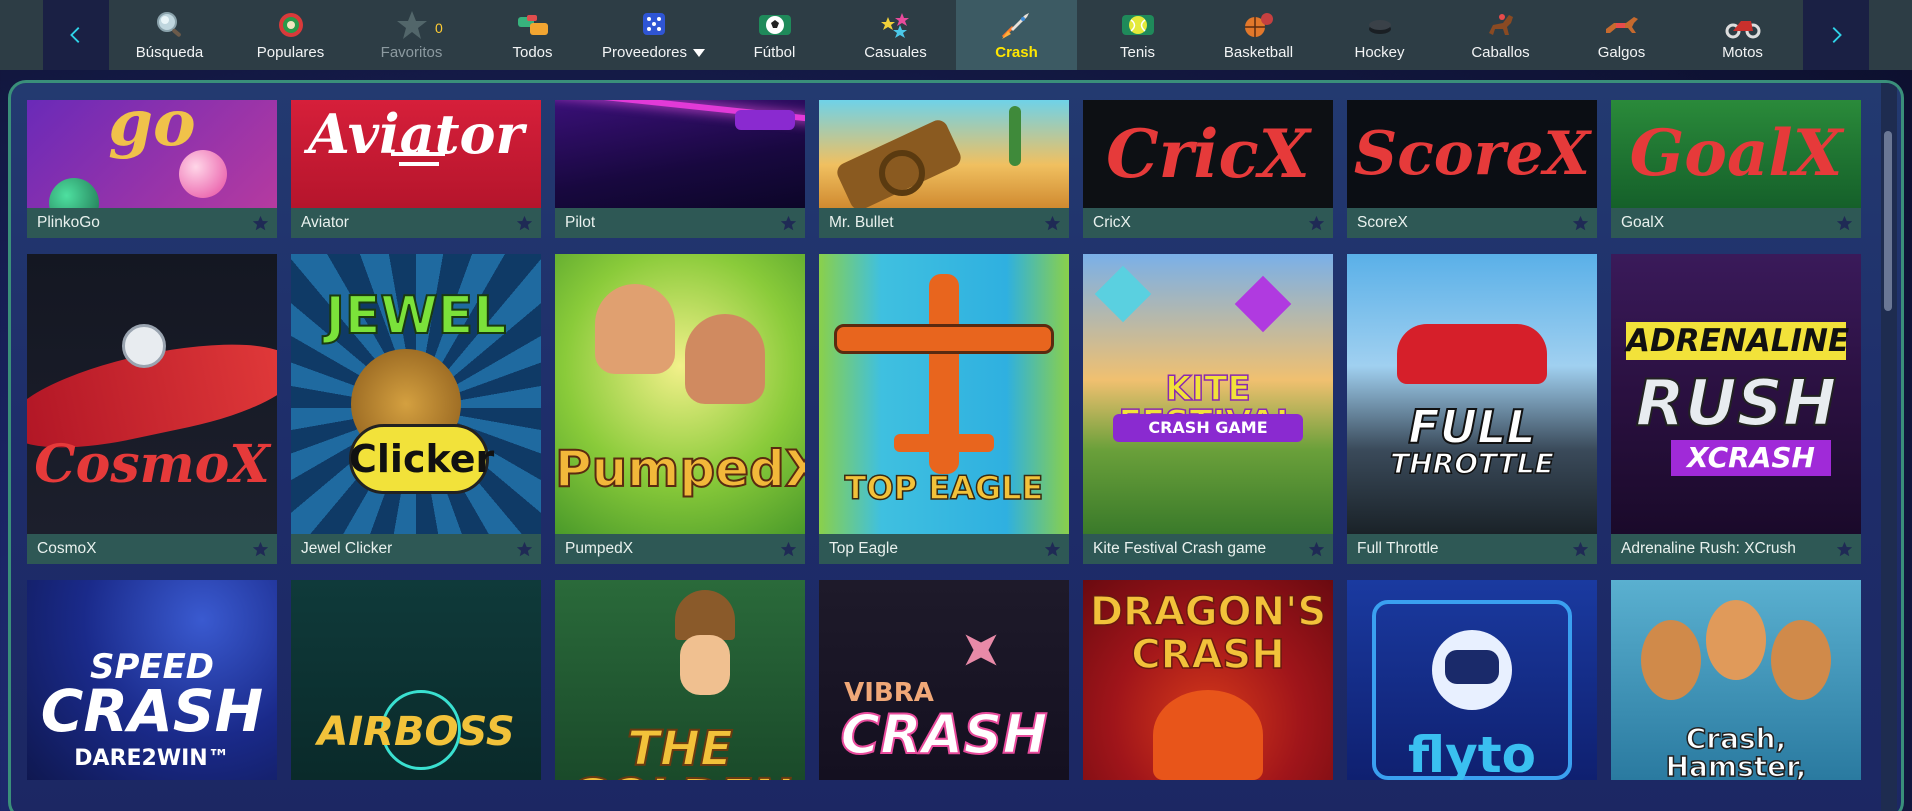 The width and height of the screenshot is (1912, 811). Describe the element at coordinates (1137, 35) in the screenshot. I see `nav-item-tenis: Tenis` at that location.